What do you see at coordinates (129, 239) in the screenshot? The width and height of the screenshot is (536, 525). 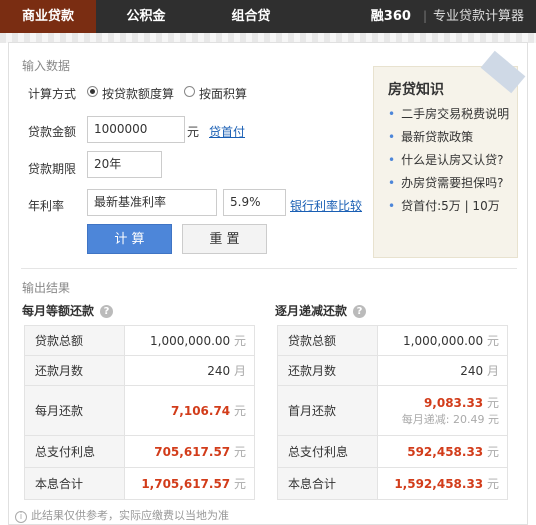 I see `calculate-button: 计 算` at bounding box center [129, 239].